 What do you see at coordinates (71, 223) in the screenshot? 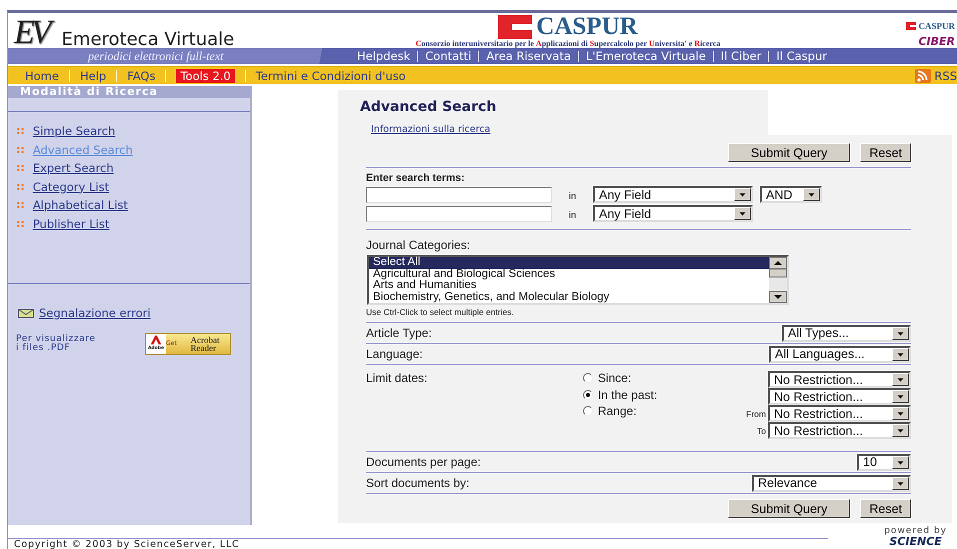
I see `sidebar-link: Publisher List` at bounding box center [71, 223].